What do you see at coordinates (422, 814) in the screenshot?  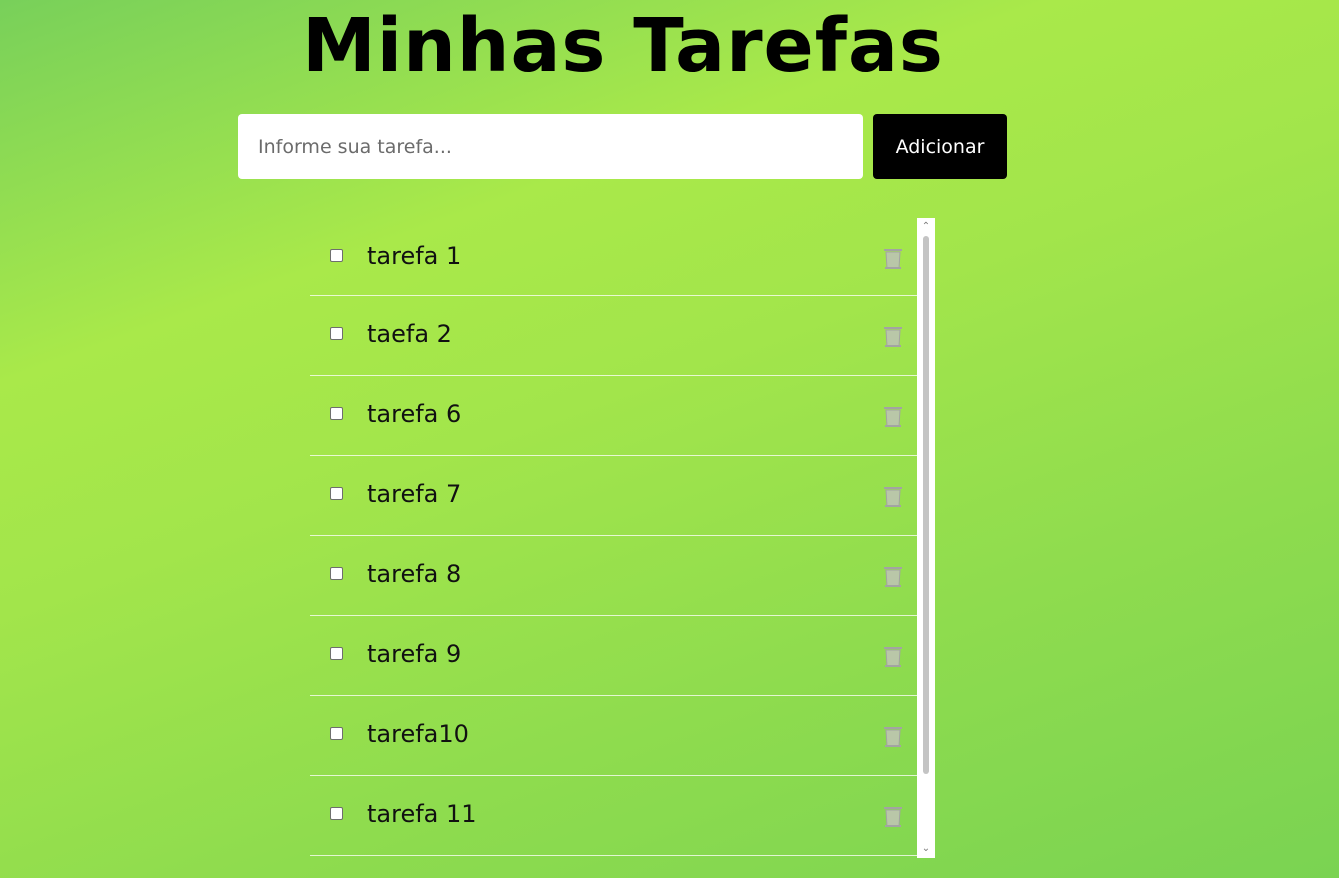 I see `task-label: tarefa 11` at bounding box center [422, 814].